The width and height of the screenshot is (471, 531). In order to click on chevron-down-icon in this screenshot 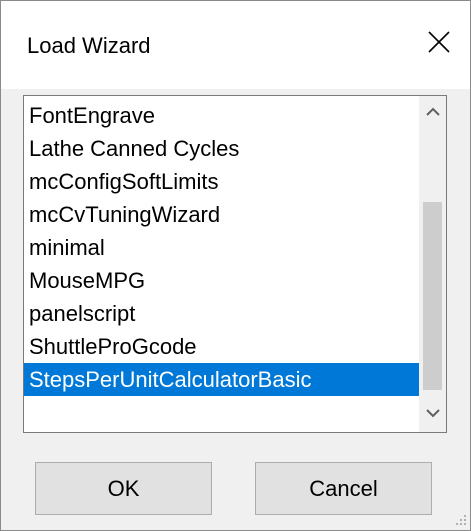, I will do `click(432, 413)`.